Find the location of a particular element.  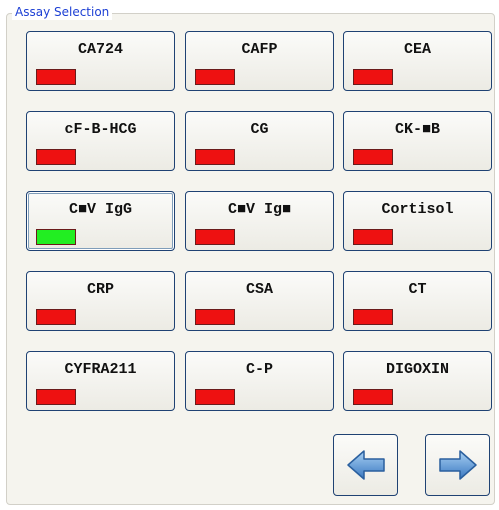

assay-button: C-P is located at coordinates (259, 381).